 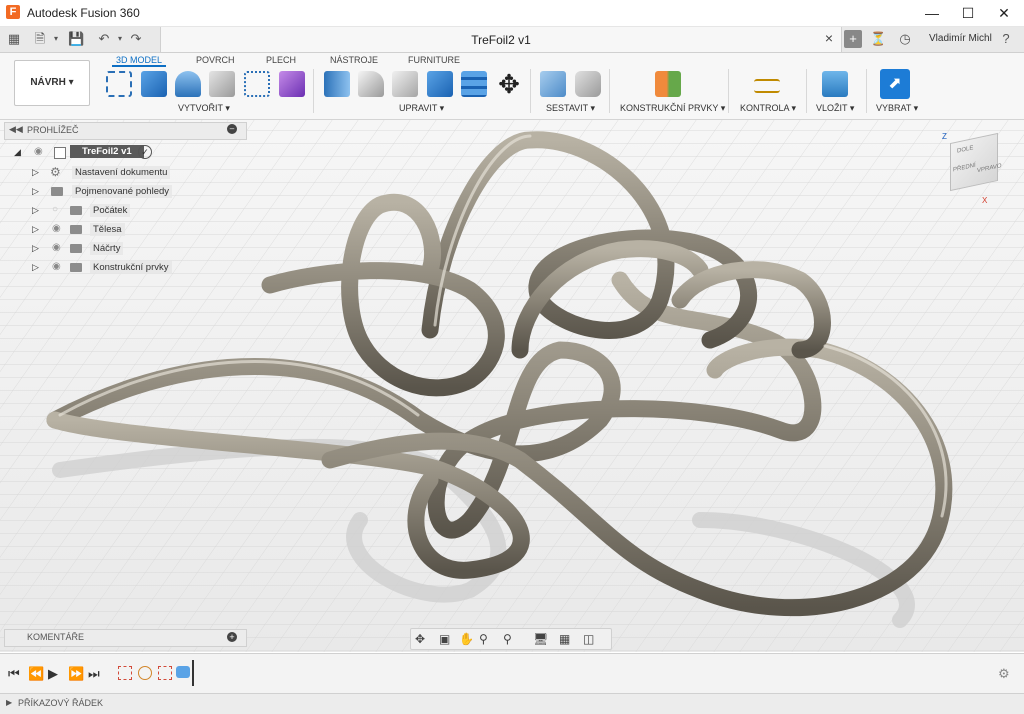 I want to click on undo-icon: ↶, so click(x=104, y=39).